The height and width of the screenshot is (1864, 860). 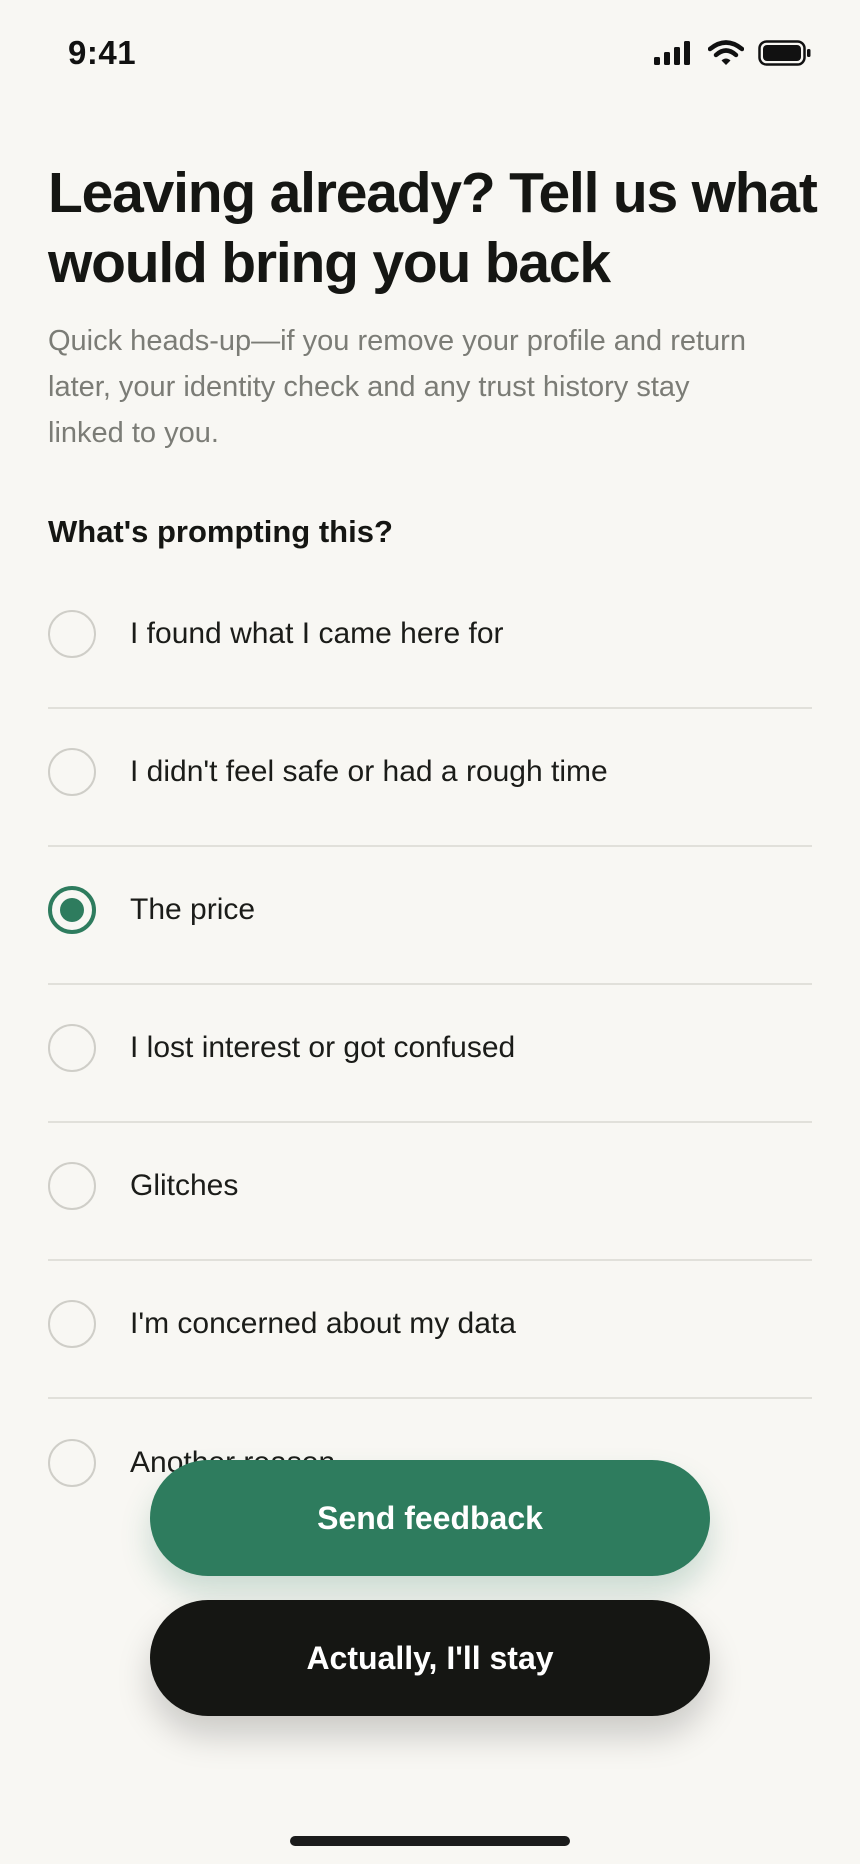 What do you see at coordinates (430, 1658) in the screenshot?
I see `stay-button: Actually, I'll stay` at bounding box center [430, 1658].